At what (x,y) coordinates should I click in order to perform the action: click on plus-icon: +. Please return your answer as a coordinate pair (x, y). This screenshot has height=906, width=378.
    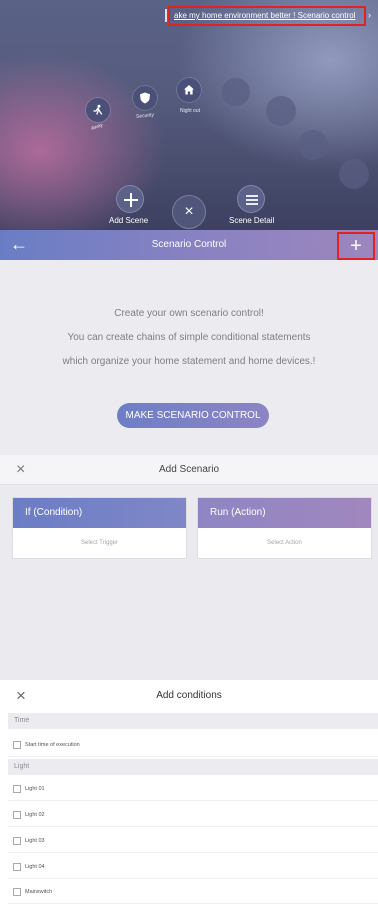
    Looking at the image, I should click on (356, 246).